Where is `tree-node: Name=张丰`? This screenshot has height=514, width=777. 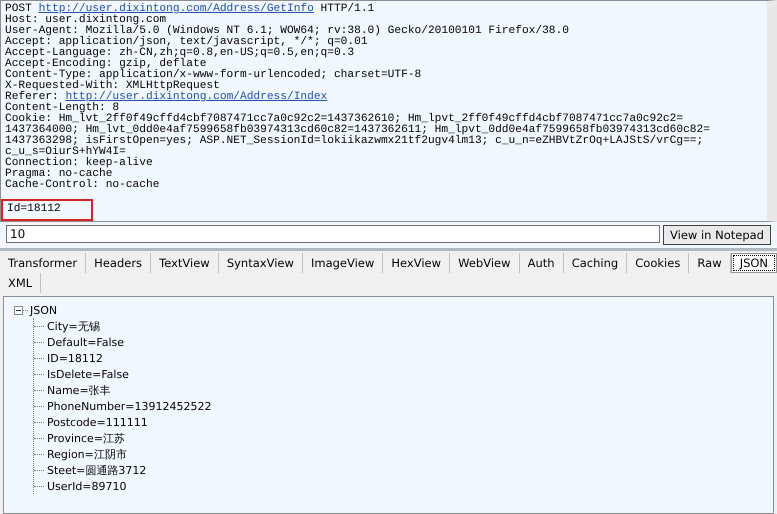
tree-node: Name=张丰 is located at coordinates (79, 390).